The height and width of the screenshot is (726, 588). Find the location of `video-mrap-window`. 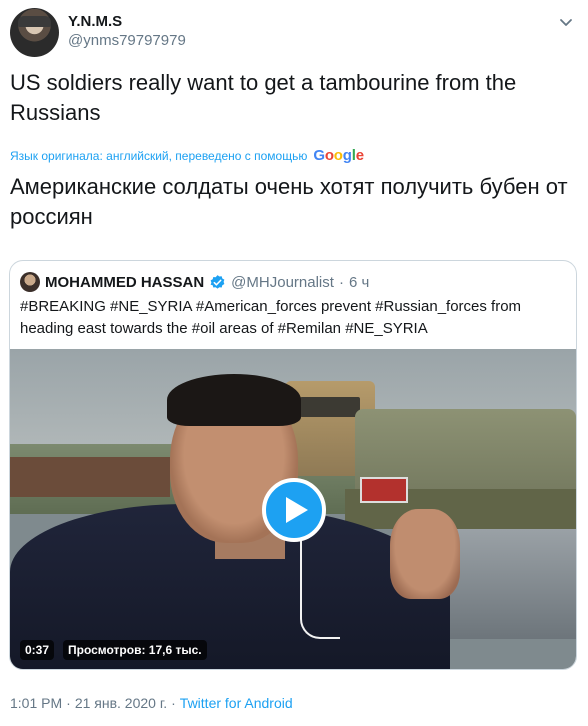

video-mrap-window is located at coordinates (330, 407).